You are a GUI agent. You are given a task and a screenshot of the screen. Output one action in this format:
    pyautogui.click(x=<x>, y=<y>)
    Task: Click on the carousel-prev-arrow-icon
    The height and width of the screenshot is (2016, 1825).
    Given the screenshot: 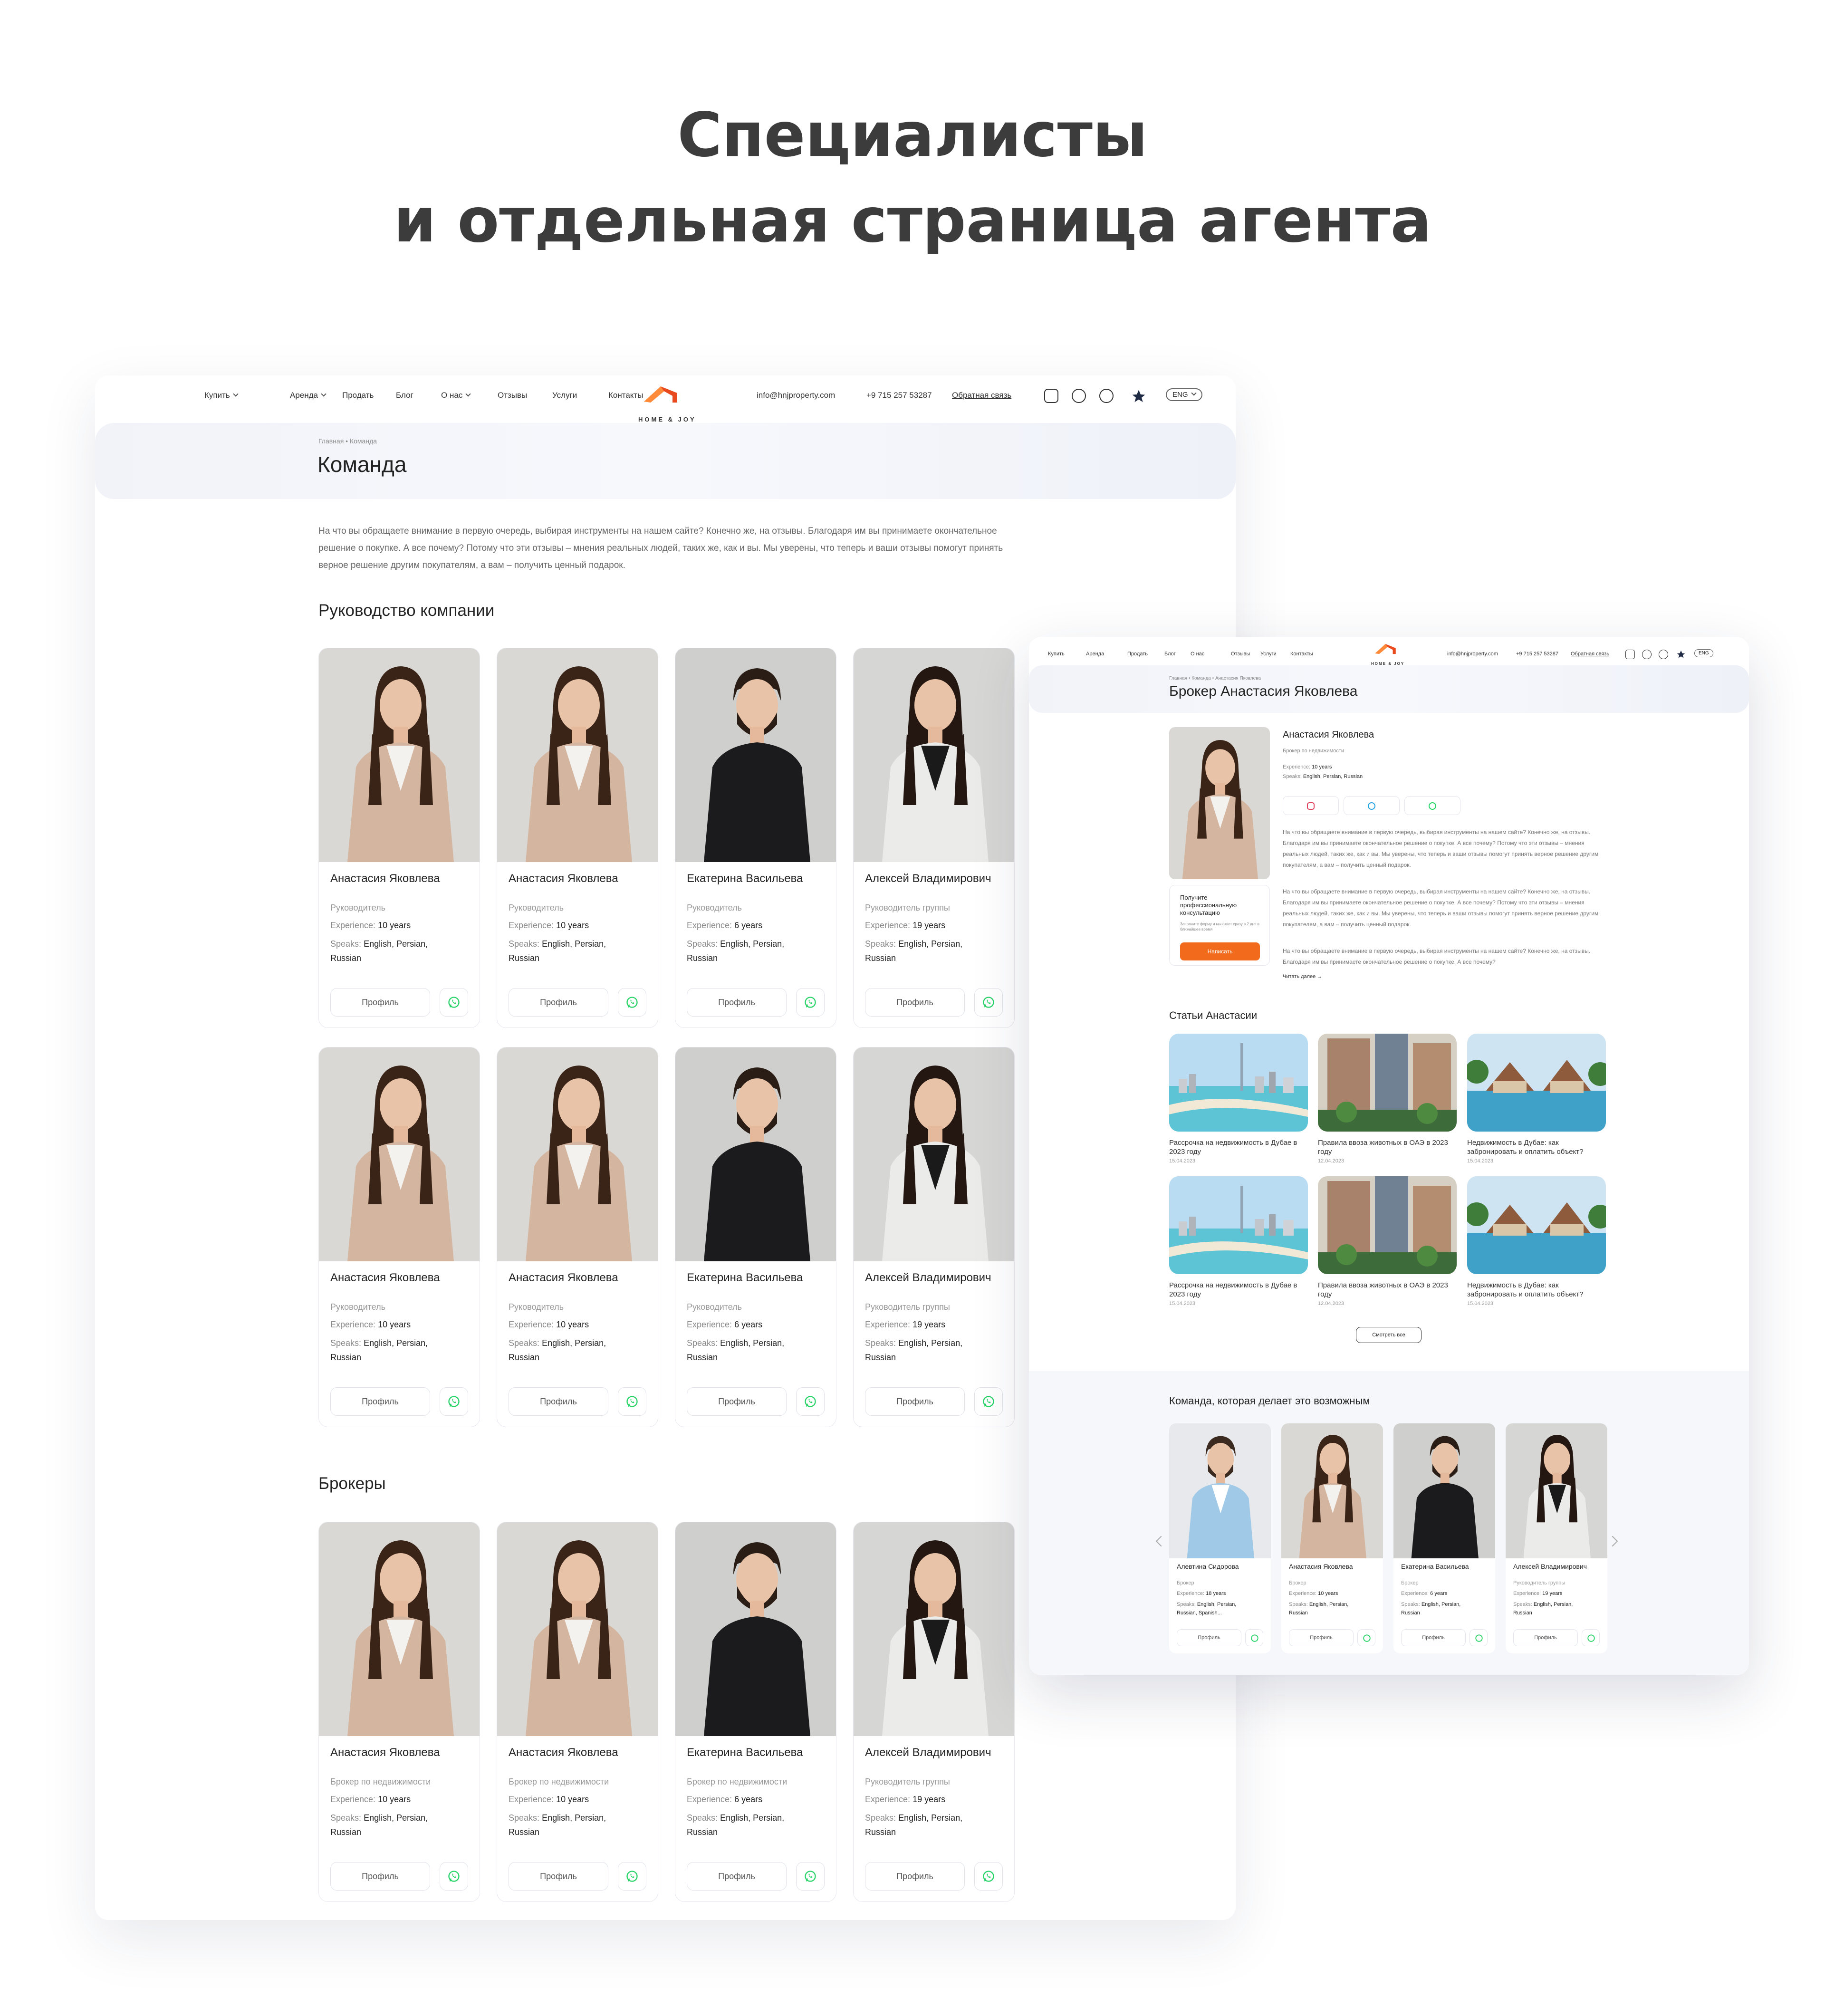 What is the action you would take?
    pyautogui.click(x=1161, y=1541)
    